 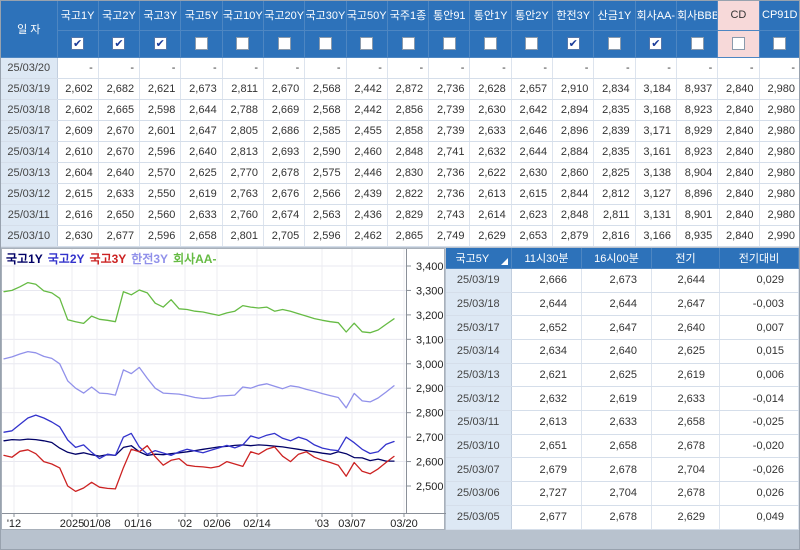 I want to click on value-1600: 2,673, so click(x=616, y=280).